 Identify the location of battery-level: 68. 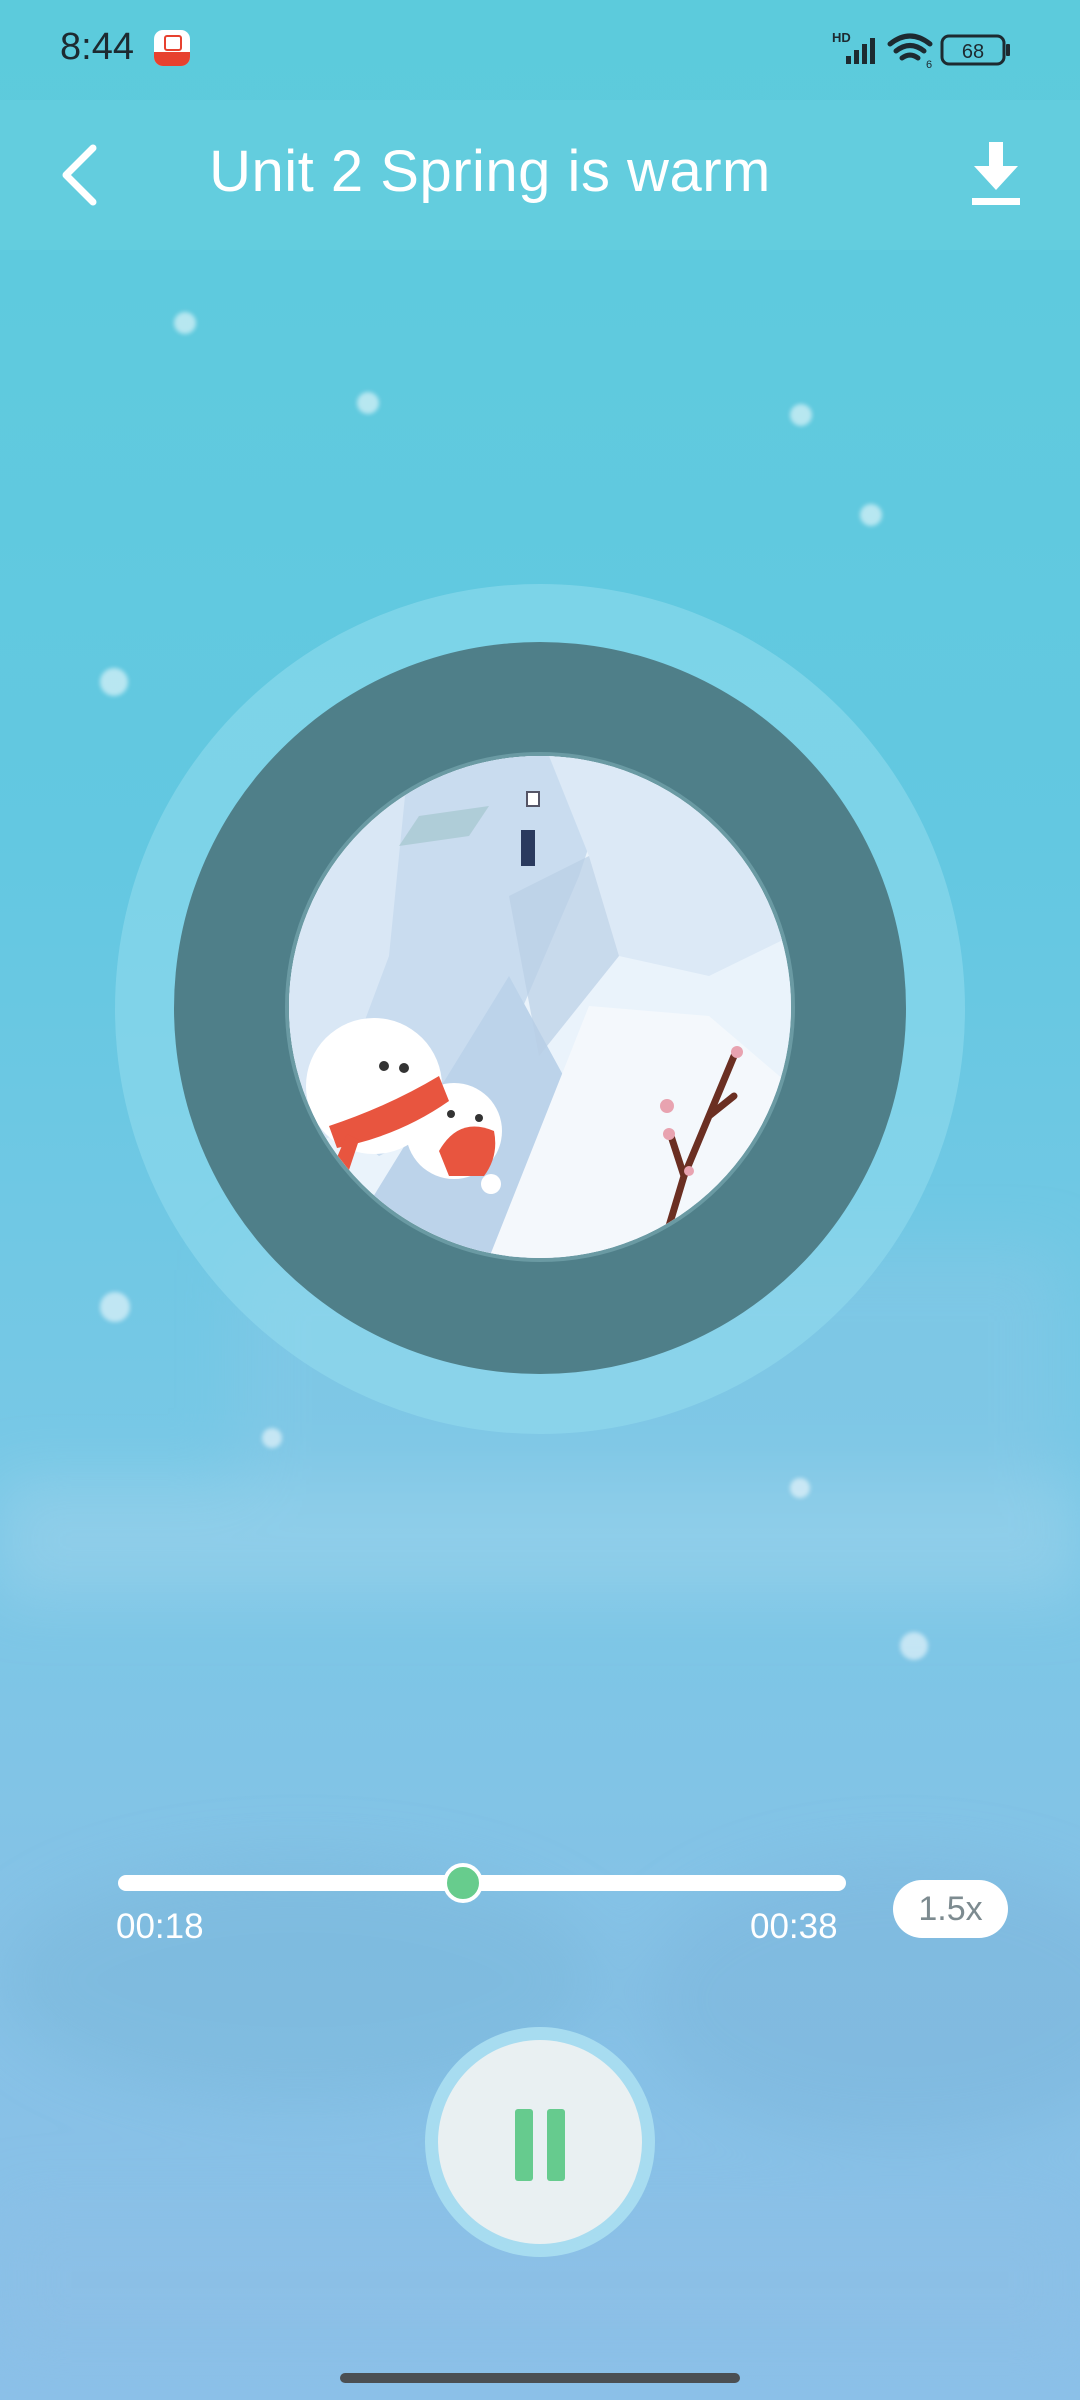
(973, 52).